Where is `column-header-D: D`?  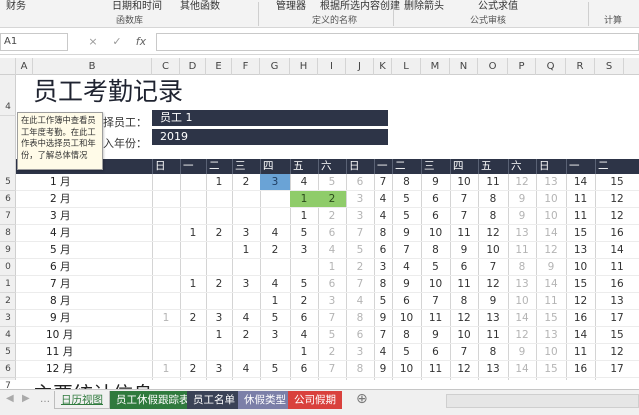
column-header-D: D is located at coordinates (193, 66).